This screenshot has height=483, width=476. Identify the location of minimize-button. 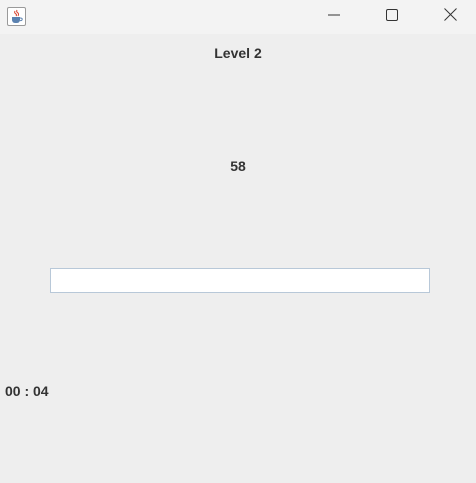
(334, 17).